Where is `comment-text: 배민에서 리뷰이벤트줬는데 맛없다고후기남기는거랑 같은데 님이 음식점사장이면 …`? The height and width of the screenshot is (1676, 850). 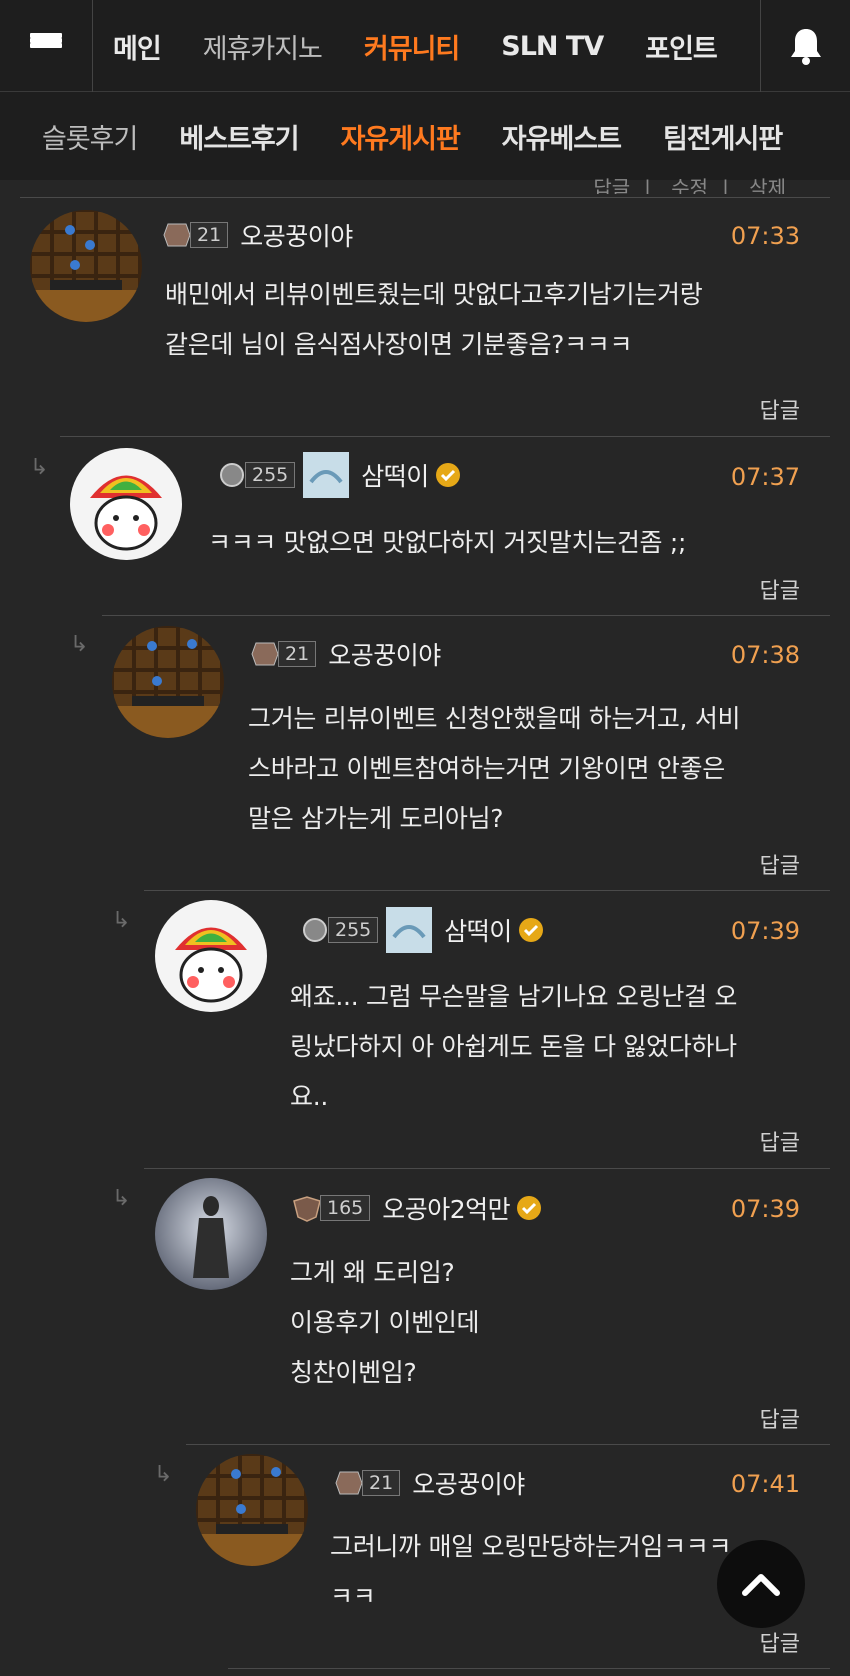 comment-text: 배민에서 리뷰이벤트줬는데 맛없다고후기남기는거랑 같은데 님이 음식점사장이면 … is located at coordinates (434, 319).